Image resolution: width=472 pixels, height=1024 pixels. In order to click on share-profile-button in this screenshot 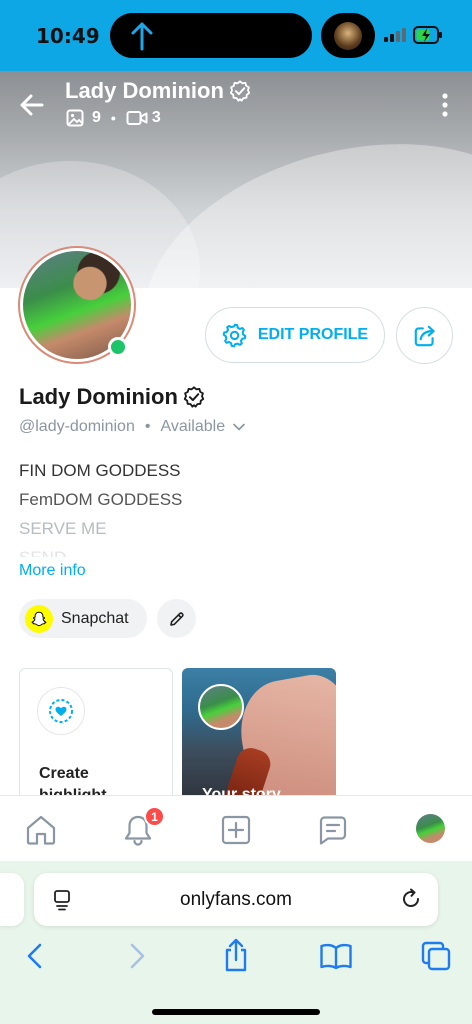, I will do `click(424, 335)`.